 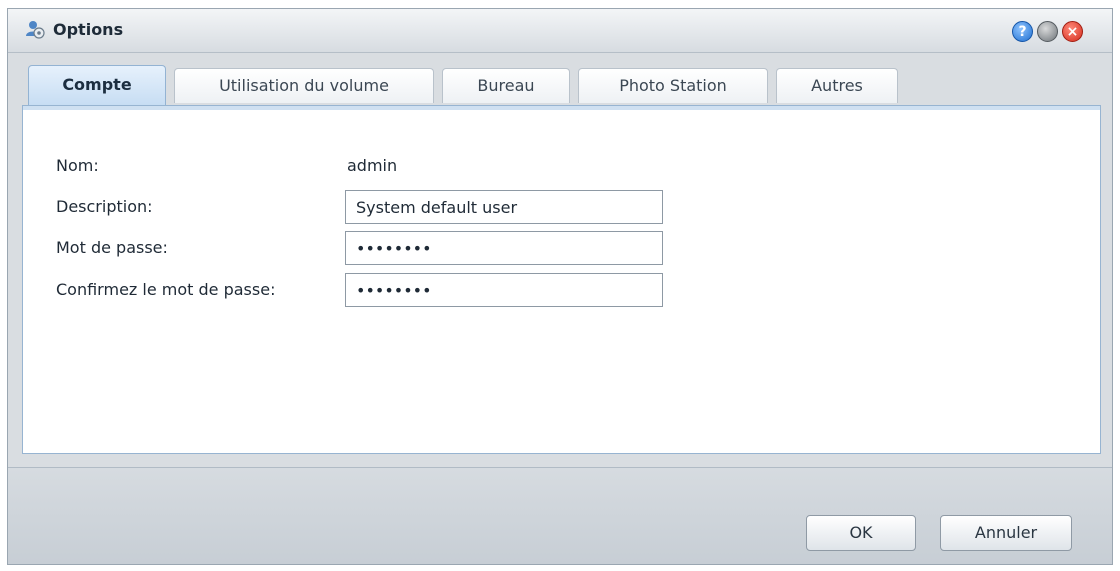 What do you see at coordinates (35, 30) in the screenshot?
I see `user-settings-icon` at bounding box center [35, 30].